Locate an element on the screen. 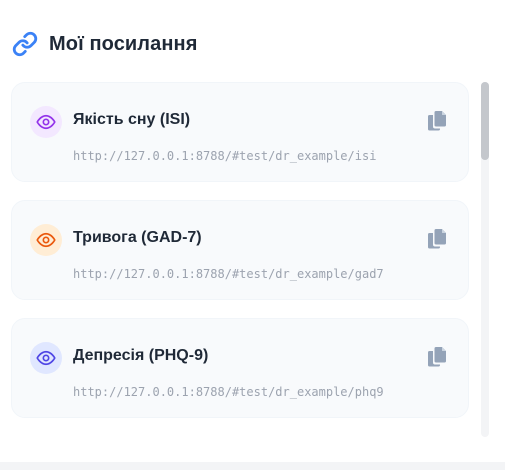 Image resolution: width=505 pixels, height=470 pixels. section-header: Мої посилання is located at coordinates (104, 44).